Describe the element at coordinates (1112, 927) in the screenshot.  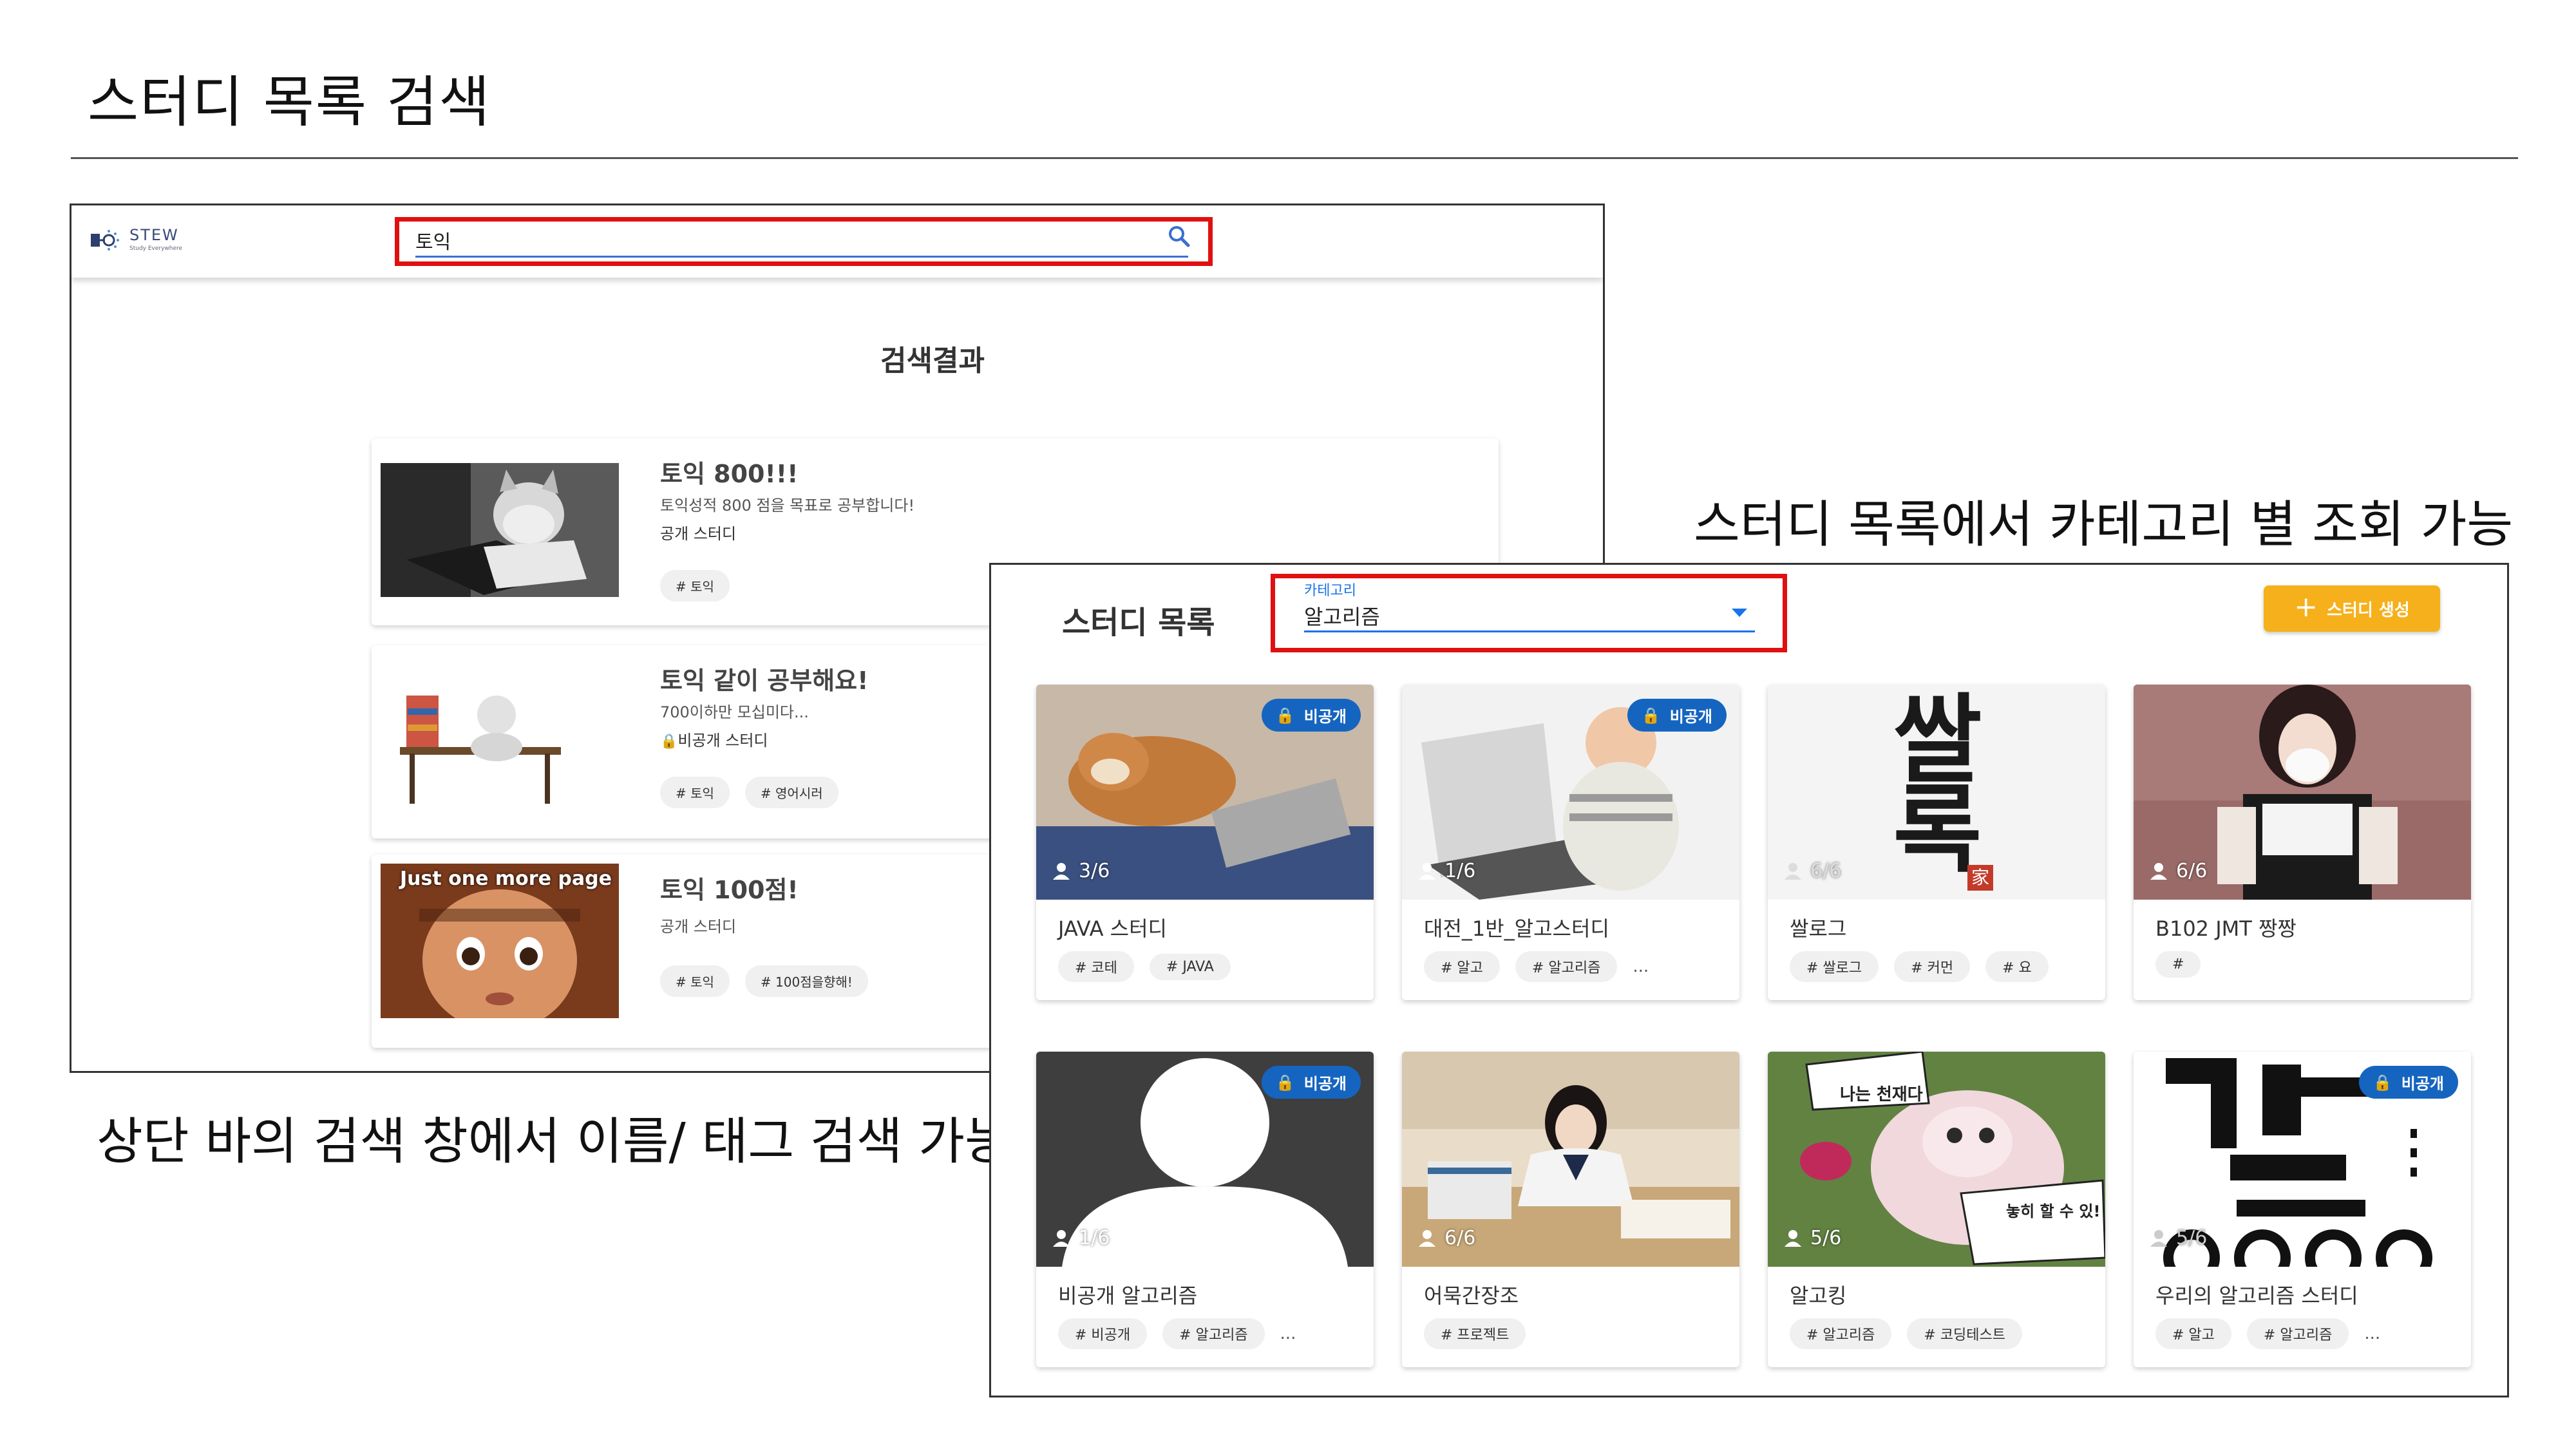
I see `study-name: JAVA 스터디` at that location.